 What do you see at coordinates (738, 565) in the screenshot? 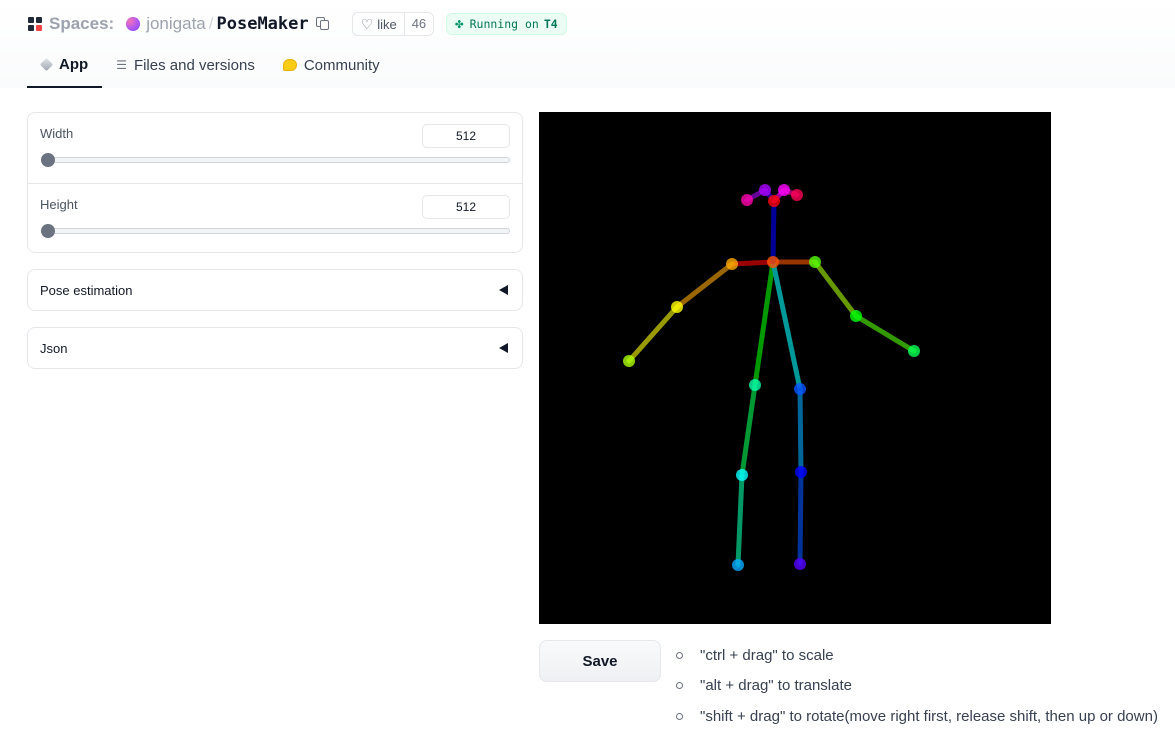
I see `keypoint-right-ankle` at bounding box center [738, 565].